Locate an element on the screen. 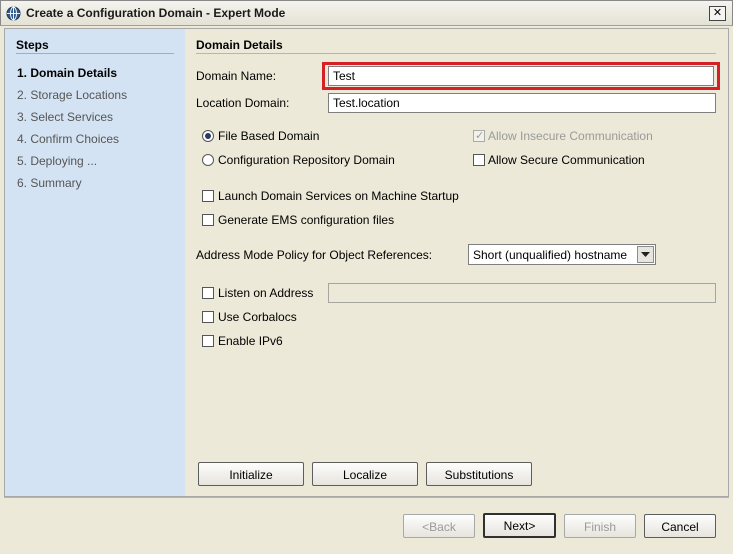 The image size is (733, 554). enable-ipv6-checkbox is located at coordinates (208, 341).